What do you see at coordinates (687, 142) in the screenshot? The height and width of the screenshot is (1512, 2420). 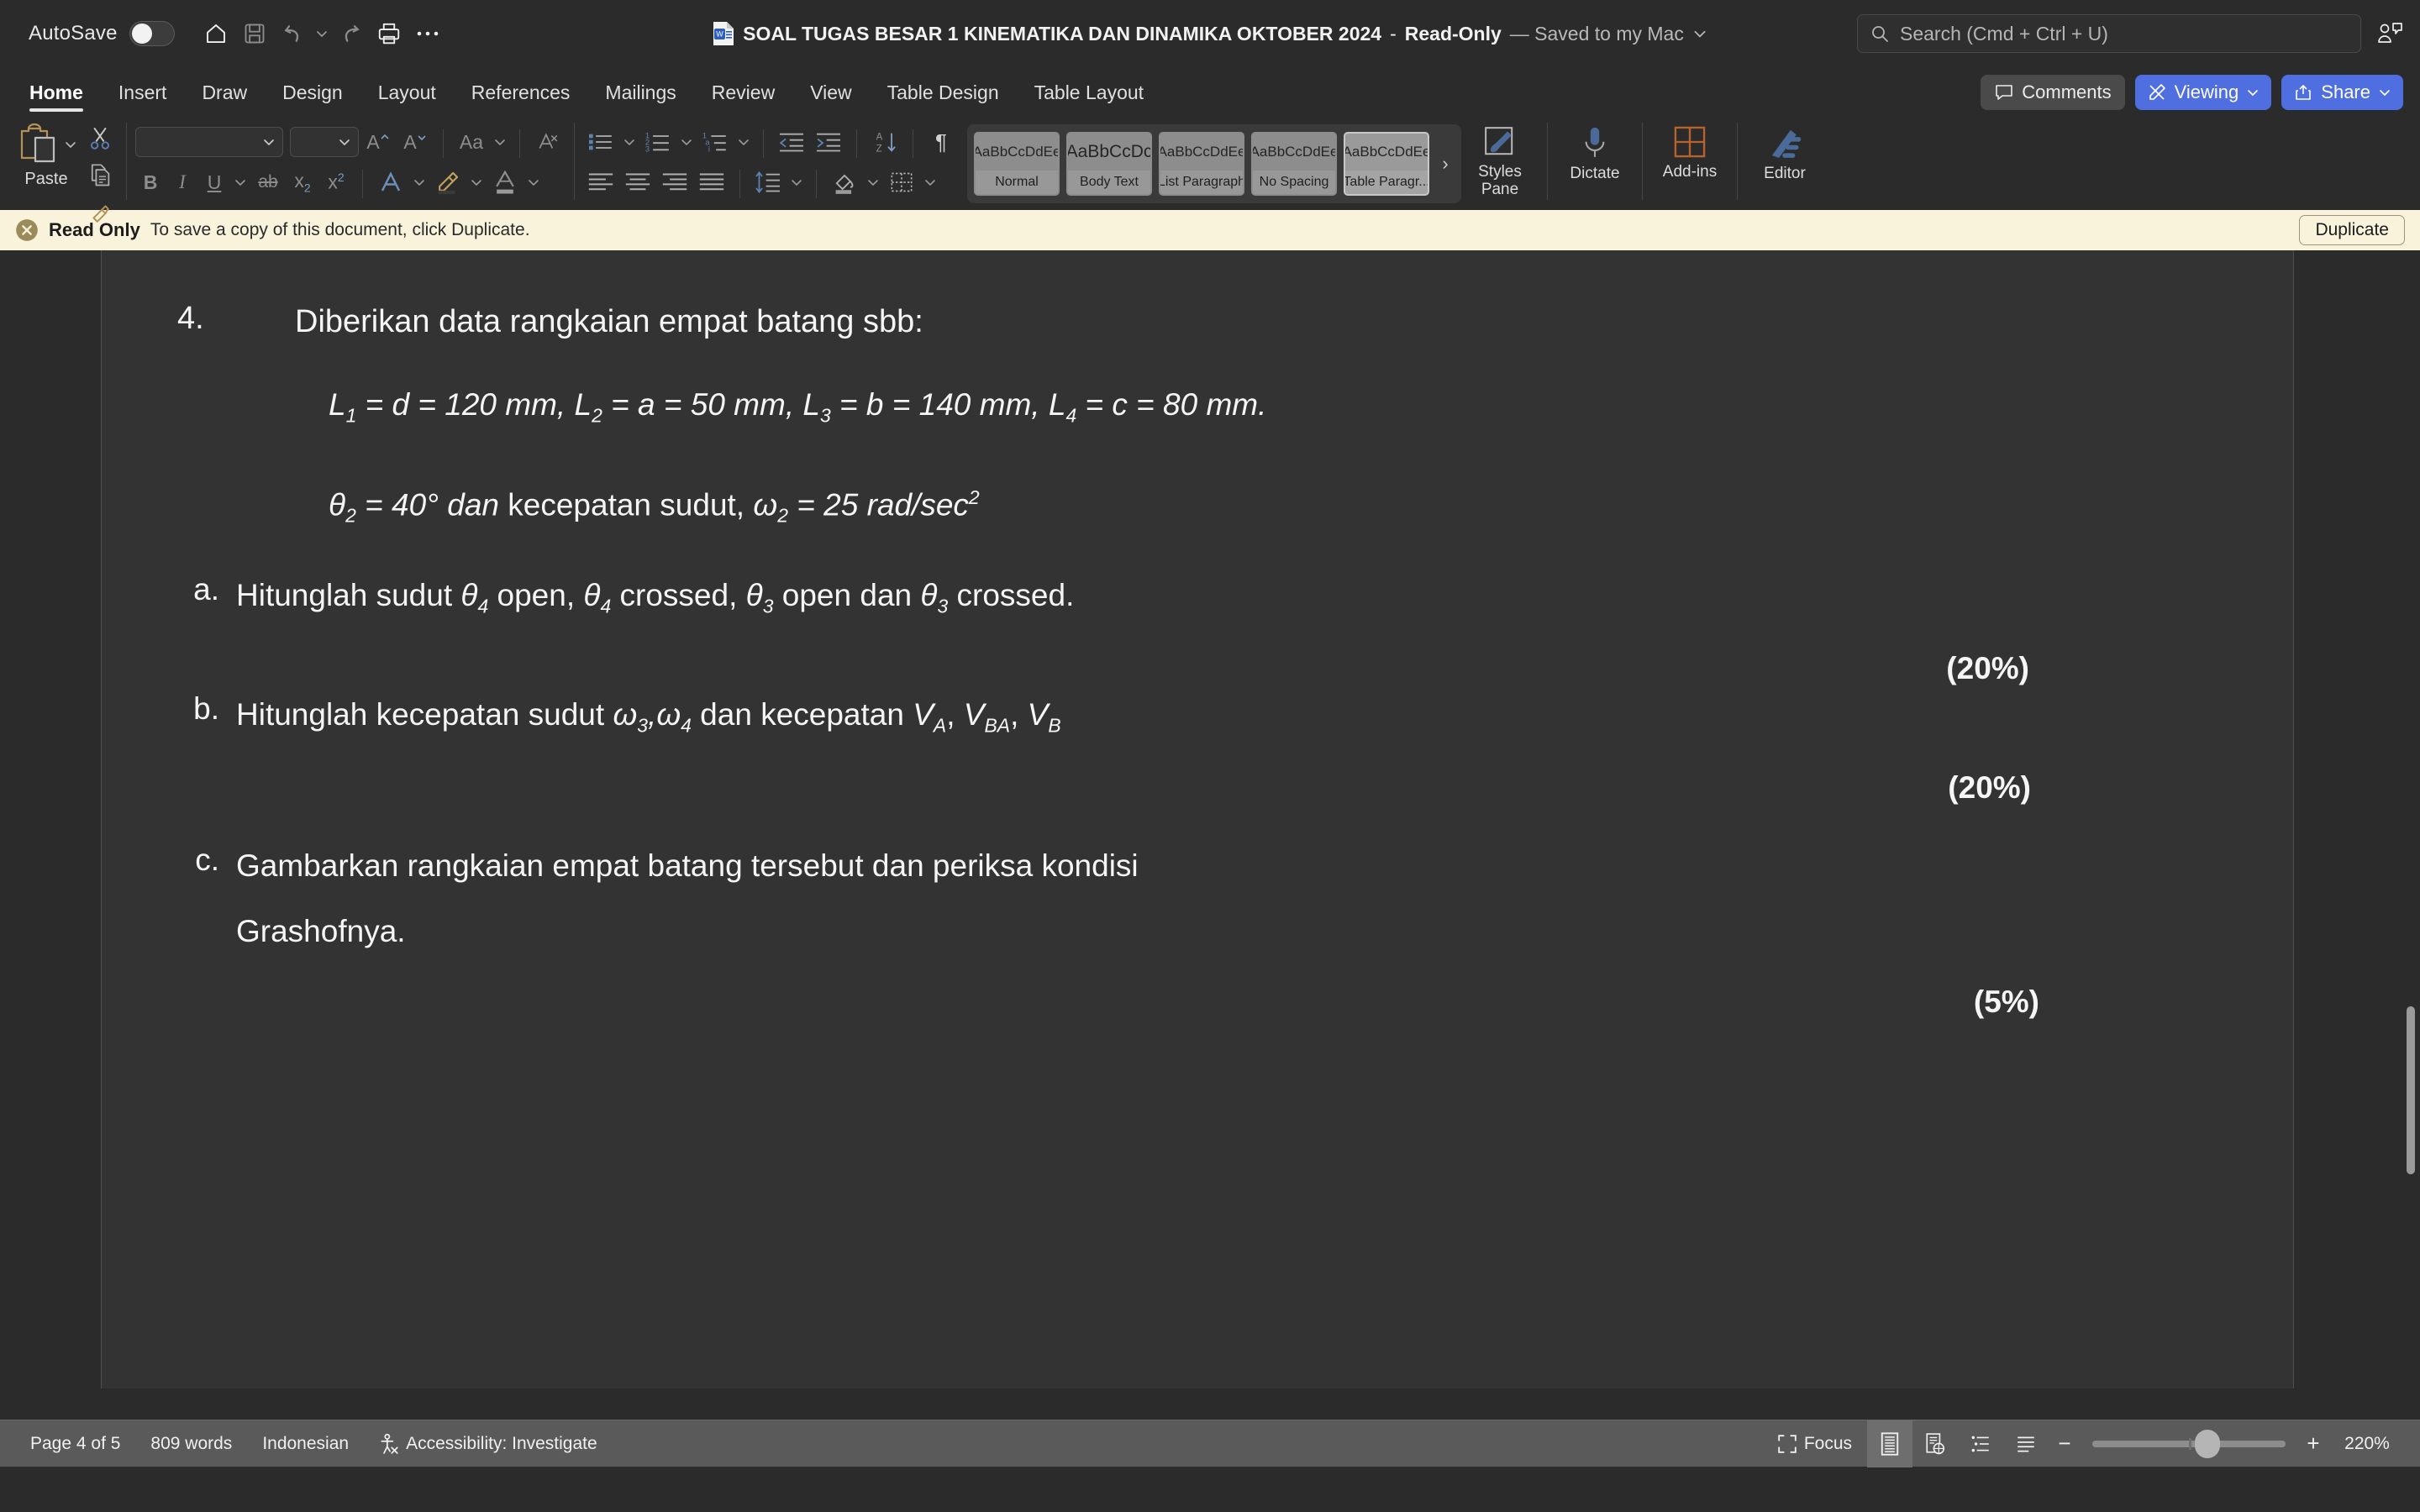 I see `numbering-chevron-down-icon` at bounding box center [687, 142].